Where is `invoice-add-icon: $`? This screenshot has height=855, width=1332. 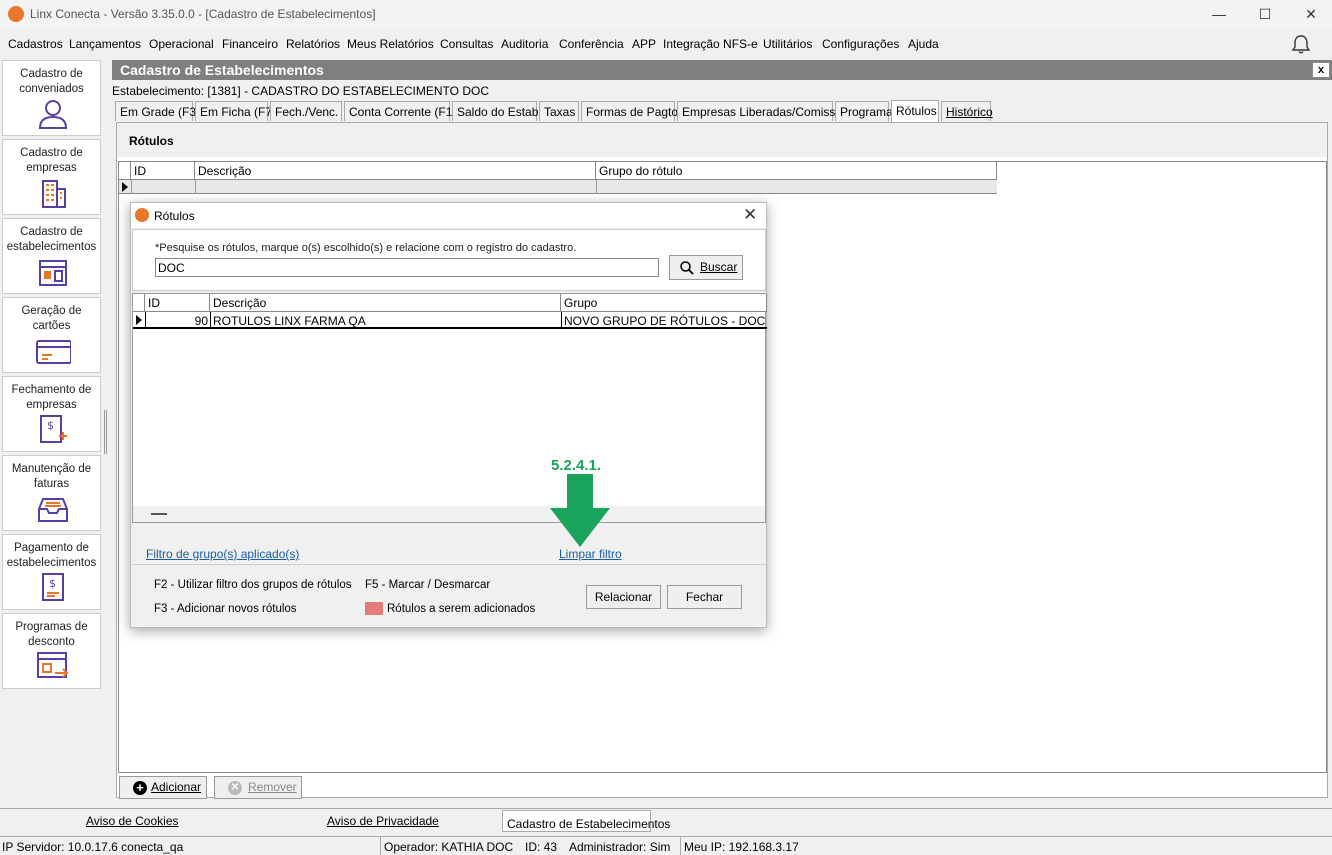 invoice-add-icon: $ is located at coordinates (53, 429).